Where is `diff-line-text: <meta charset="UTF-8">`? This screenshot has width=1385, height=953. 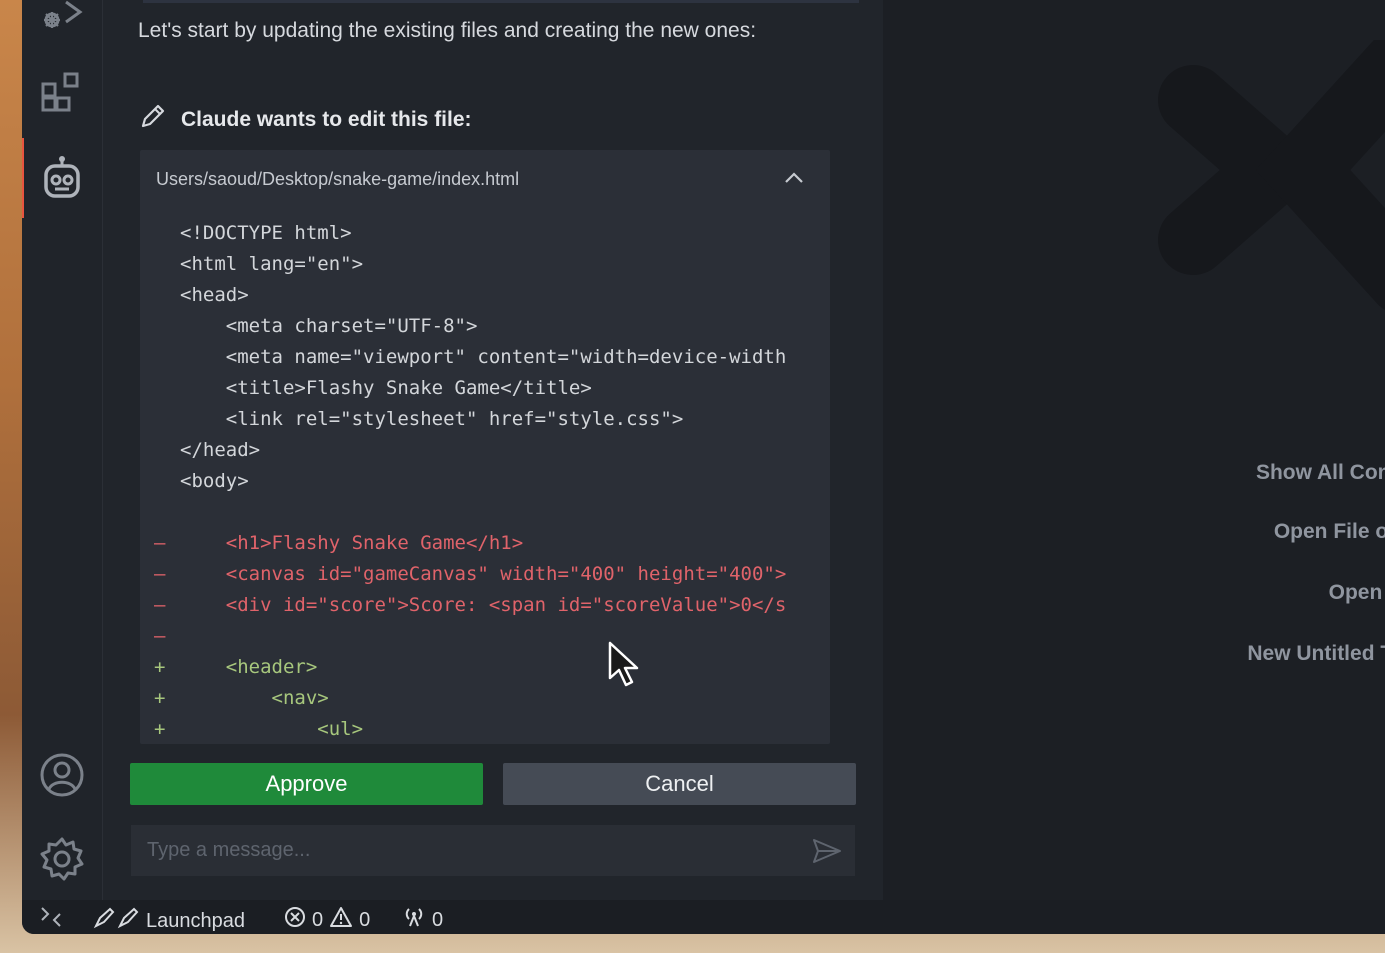 diff-line-text: <meta charset="UTF-8"> is located at coordinates (329, 326).